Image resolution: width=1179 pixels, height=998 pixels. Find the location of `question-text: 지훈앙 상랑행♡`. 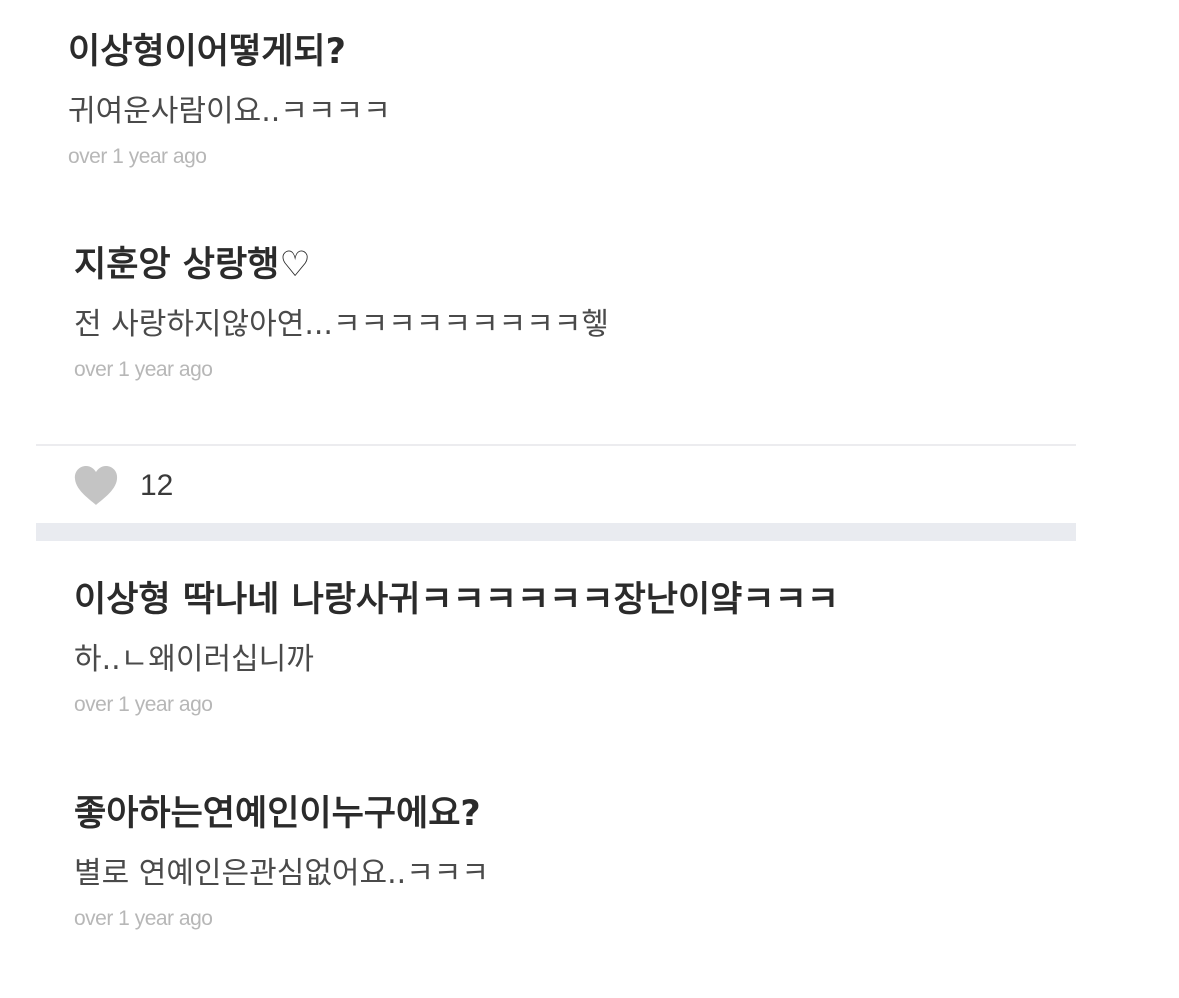

question-text: 지훈앙 상랑행♡ is located at coordinates (192, 265).